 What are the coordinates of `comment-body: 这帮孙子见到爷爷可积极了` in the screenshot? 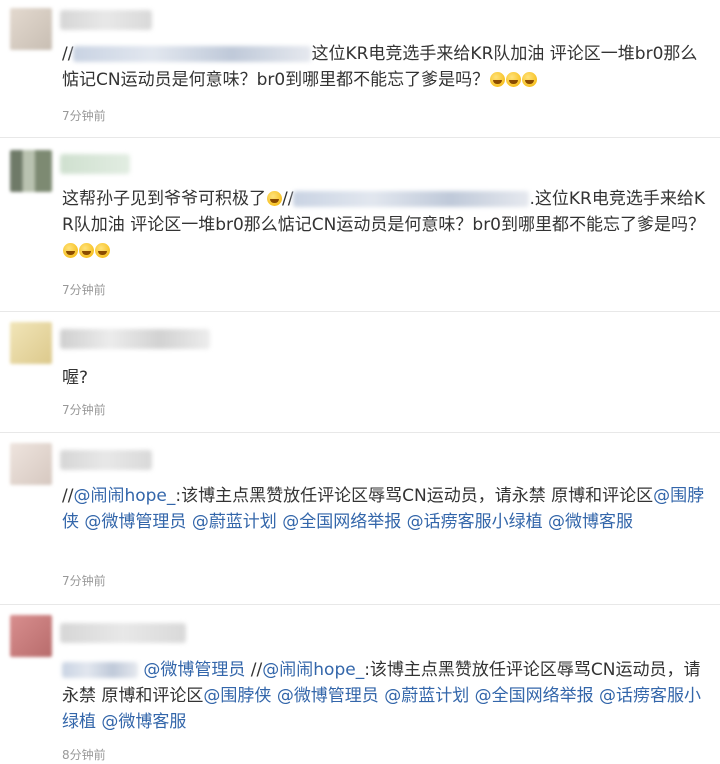 It's located at (164, 199).